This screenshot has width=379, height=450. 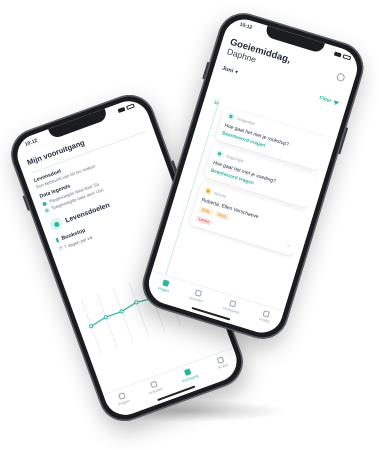 What do you see at coordinates (336, 103) in the screenshot?
I see `filter-icon` at bounding box center [336, 103].